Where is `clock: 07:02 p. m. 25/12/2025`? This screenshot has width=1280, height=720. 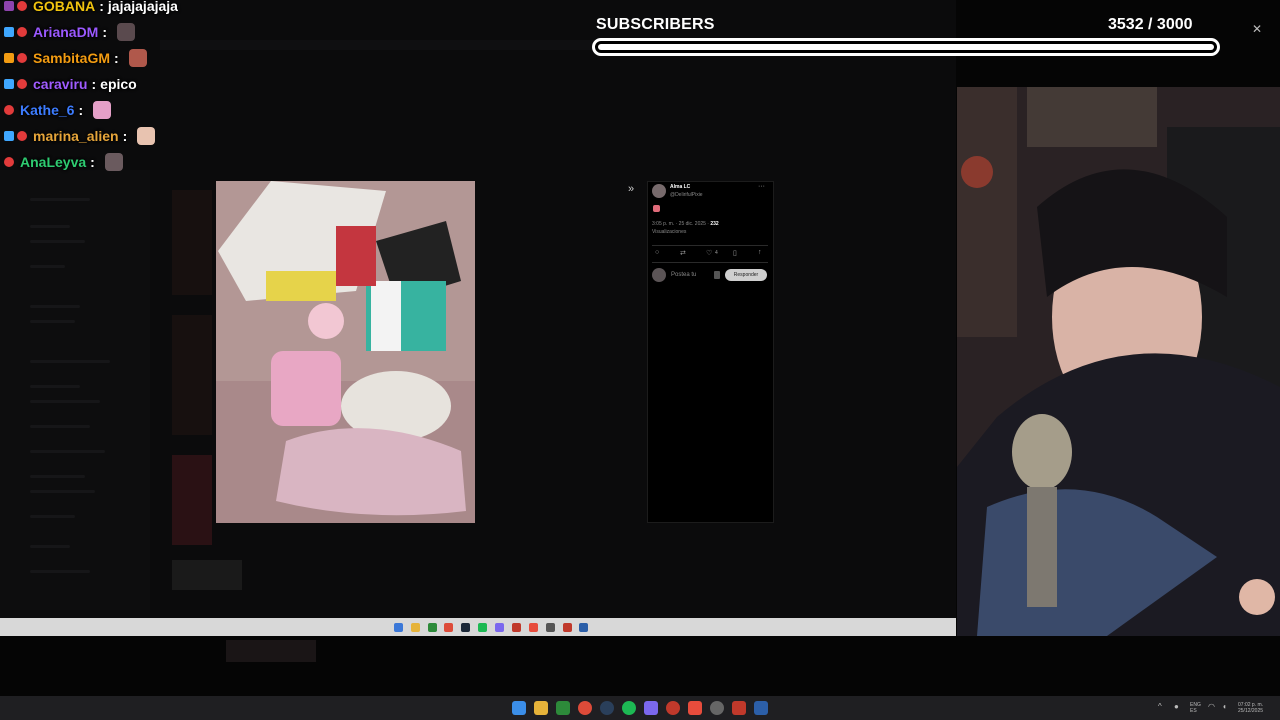 clock: 07:02 p. m. 25/12/2025 is located at coordinates (1250, 708).